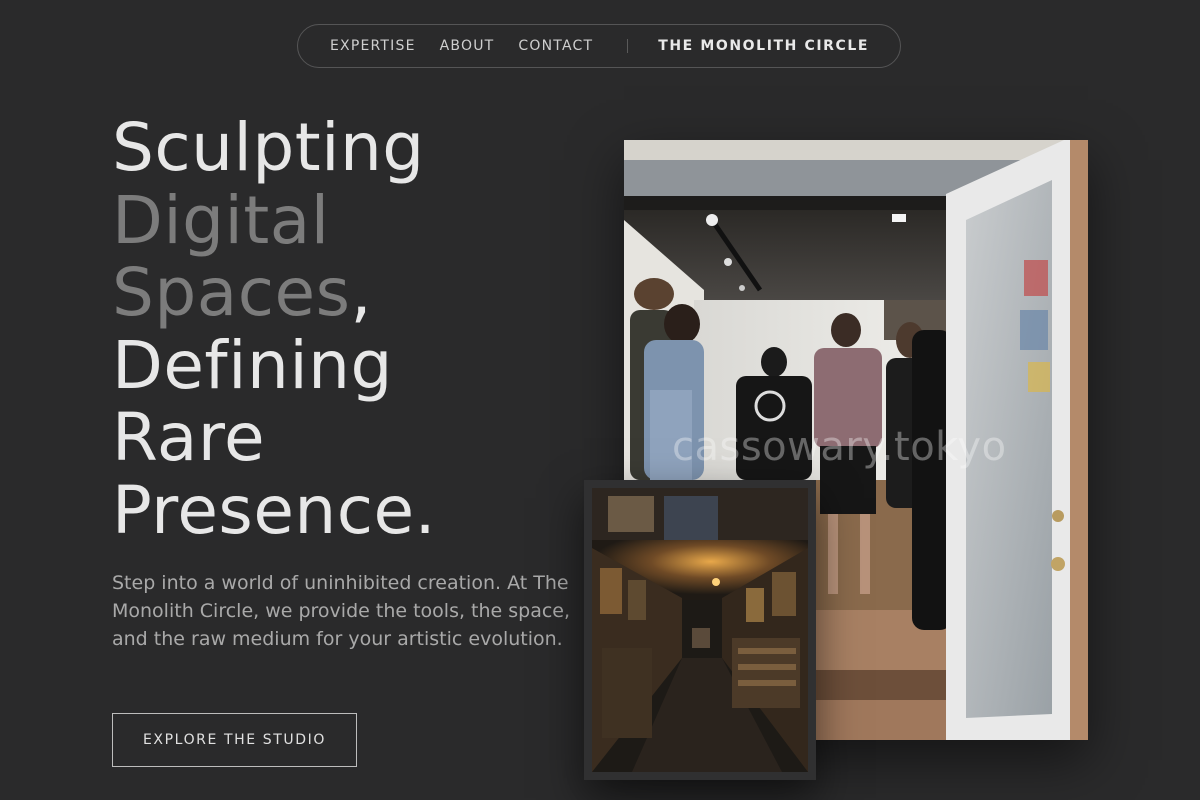 The width and height of the screenshot is (1200, 800). What do you see at coordinates (763, 46) in the screenshot?
I see `brand-name: THE MONOLITH CIRCLE` at bounding box center [763, 46].